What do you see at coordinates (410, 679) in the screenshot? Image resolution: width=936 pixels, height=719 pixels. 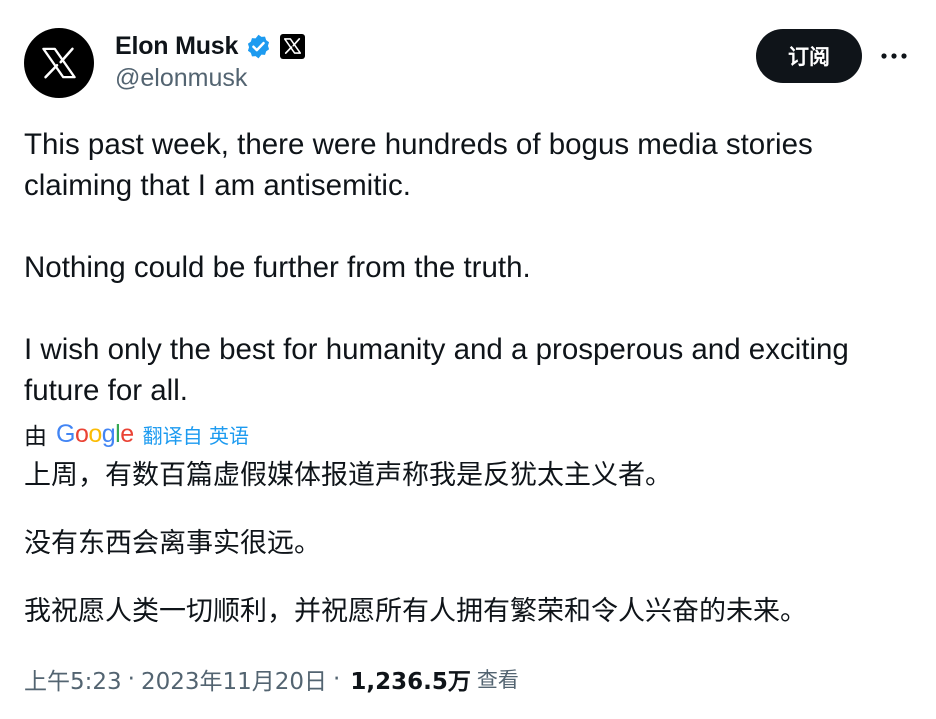 I see `views-count: 1,236.5万` at bounding box center [410, 679].